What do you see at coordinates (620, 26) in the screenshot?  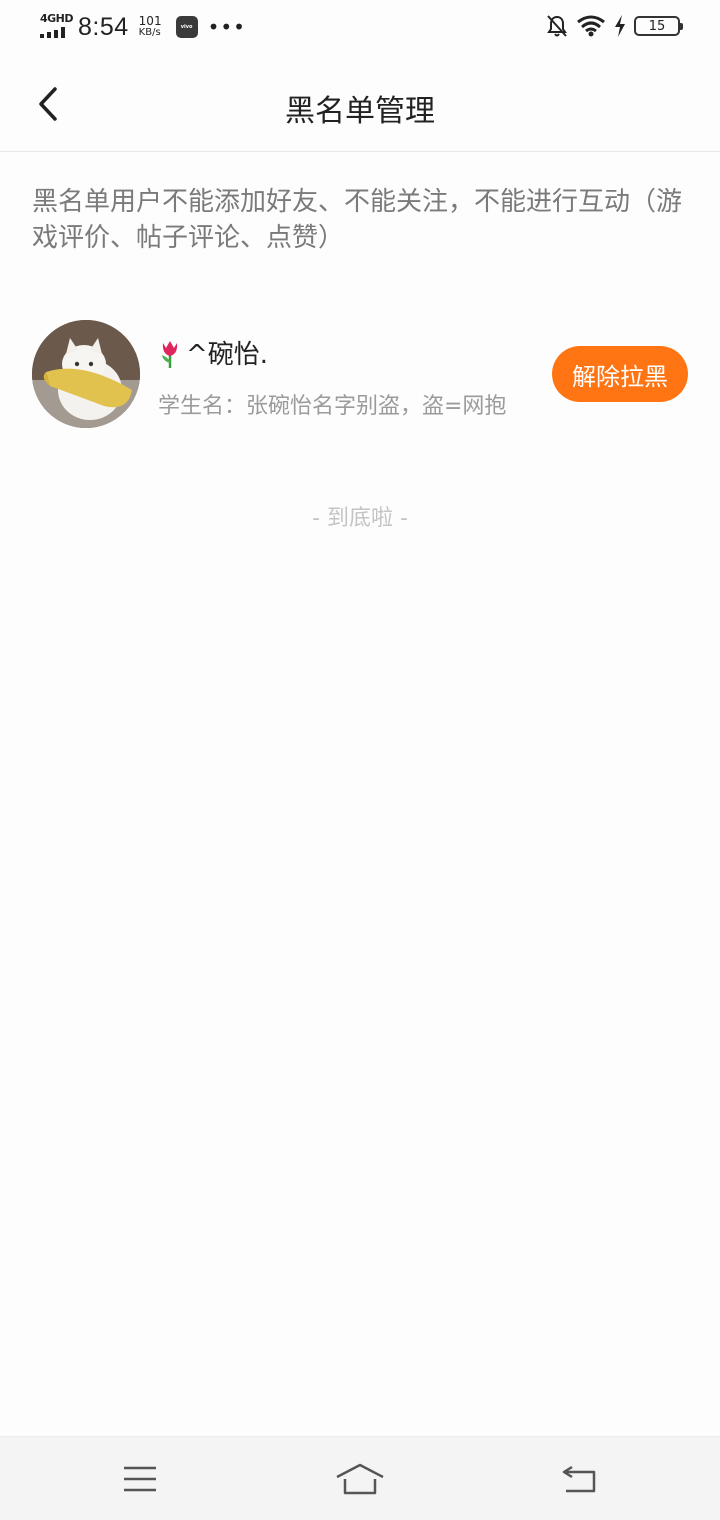 I see `charging-icon` at bounding box center [620, 26].